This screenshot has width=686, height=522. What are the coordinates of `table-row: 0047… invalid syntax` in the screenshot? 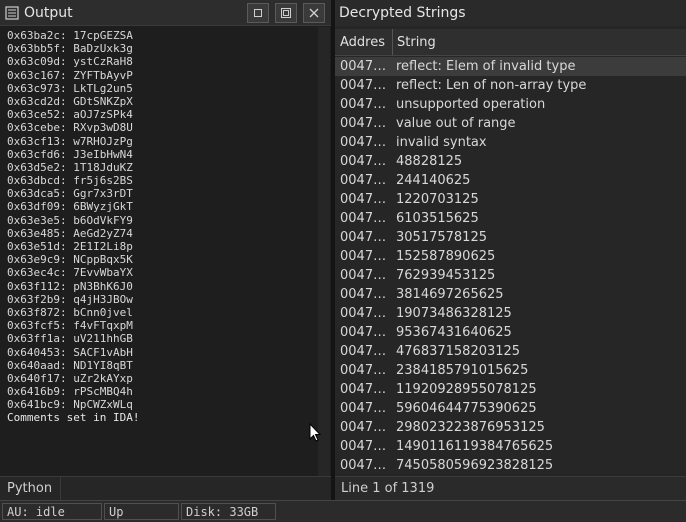 It's located at (510, 142).